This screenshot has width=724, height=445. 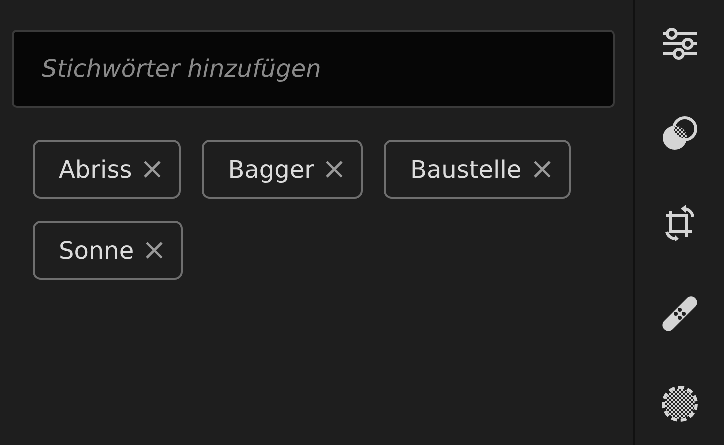 What do you see at coordinates (313, 69) in the screenshot?
I see `keyword-input-field: Stichwörter hinzufügen` at bounding box center [313, 69].